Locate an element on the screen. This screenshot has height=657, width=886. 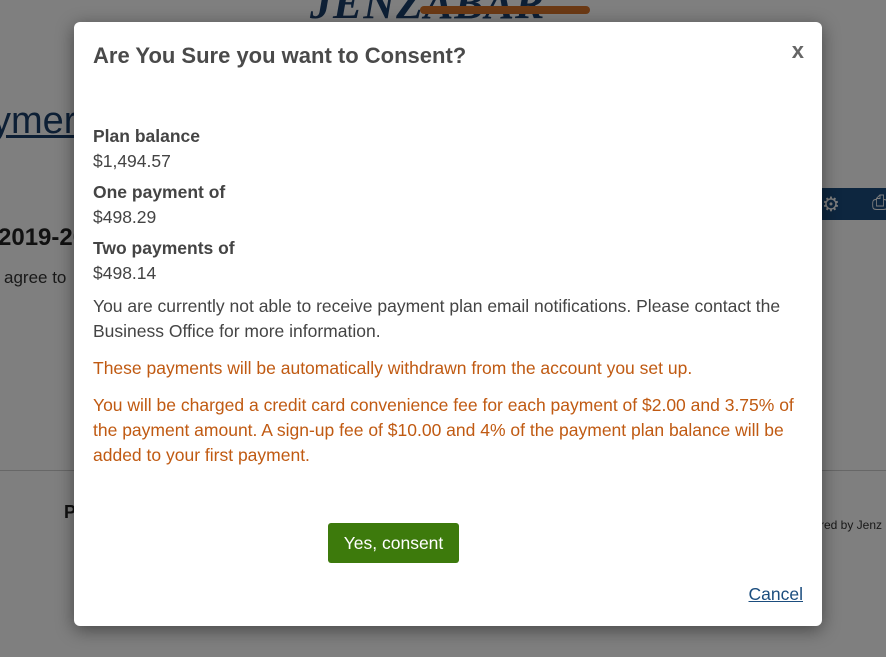
close-button: x is located at coordinates (798, 51).